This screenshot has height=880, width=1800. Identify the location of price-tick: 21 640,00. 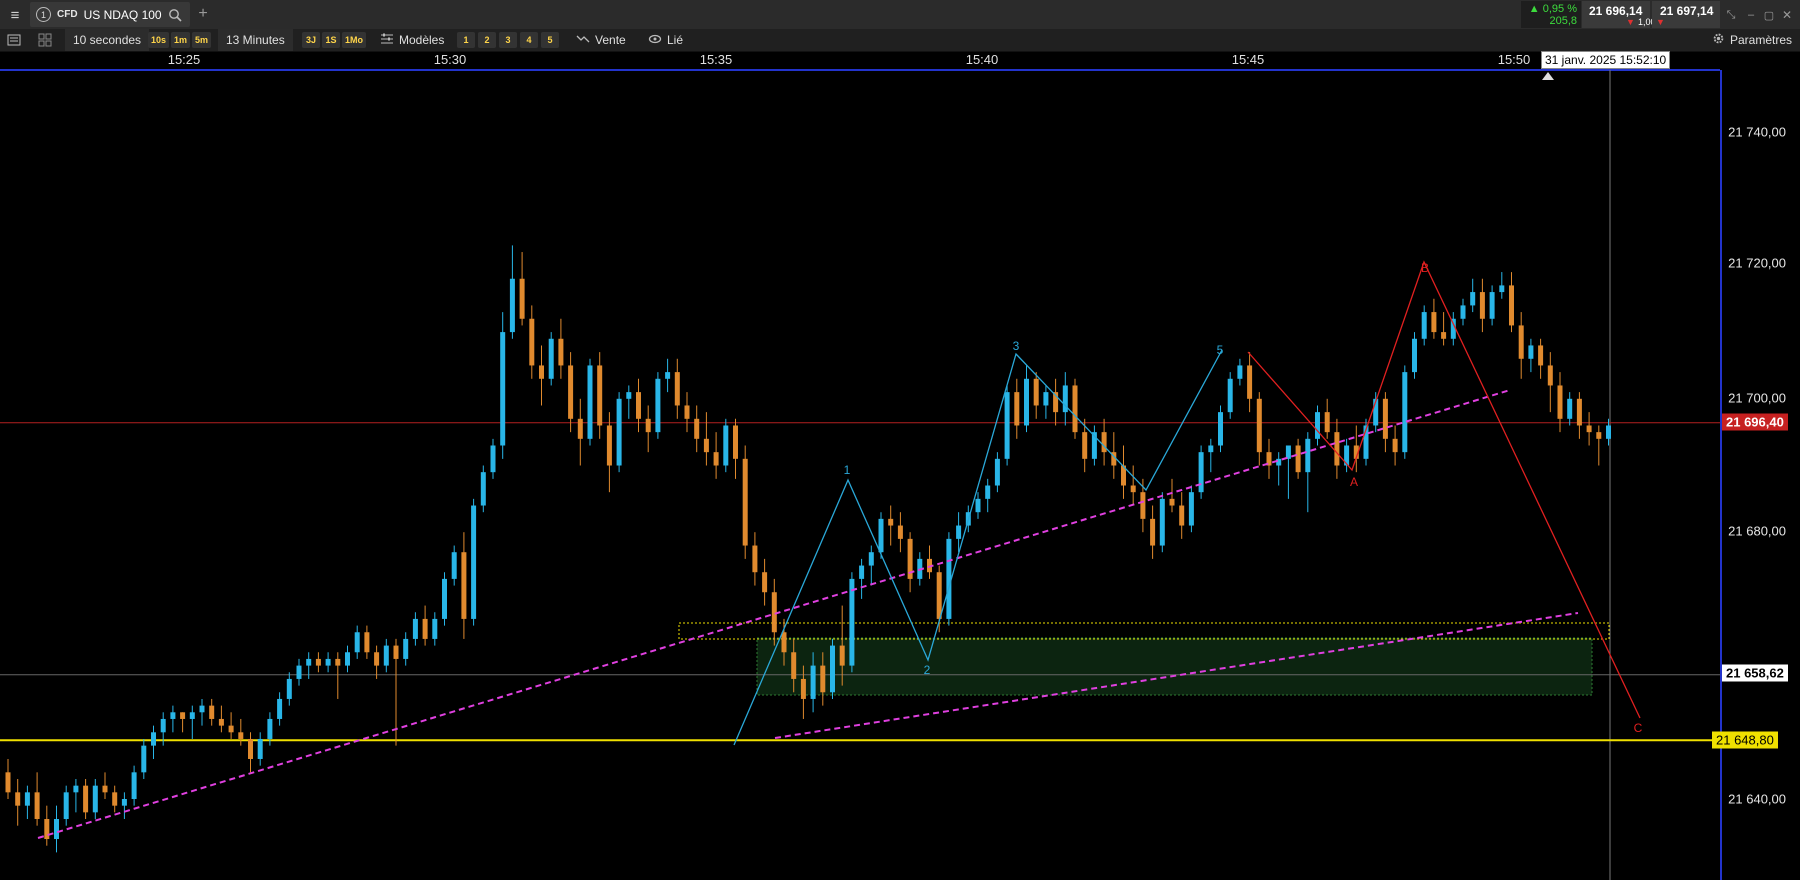
(1757, 799).